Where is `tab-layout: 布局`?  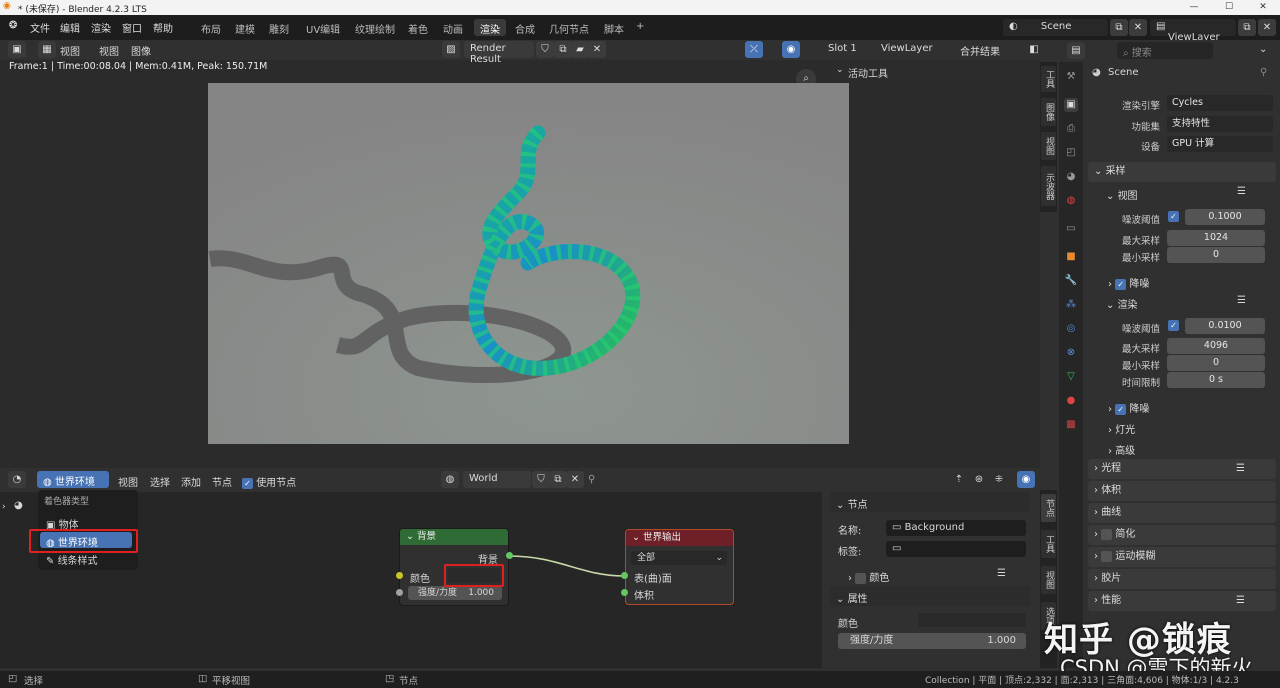
tab-layout: 布局 is located at coordinates (211, 27).